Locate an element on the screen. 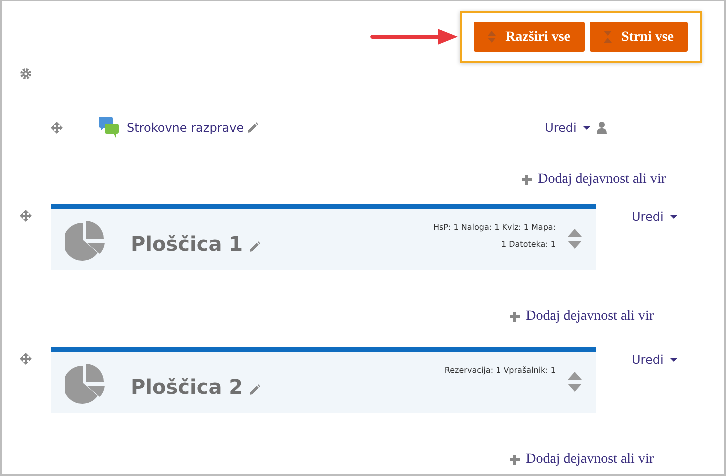  tile-card: Ploščica 1 HsP: 1 Naloga: 1 Kviz: 1 Mapa: 1 Datoteka: 1 is located at coordinates (323, 237).